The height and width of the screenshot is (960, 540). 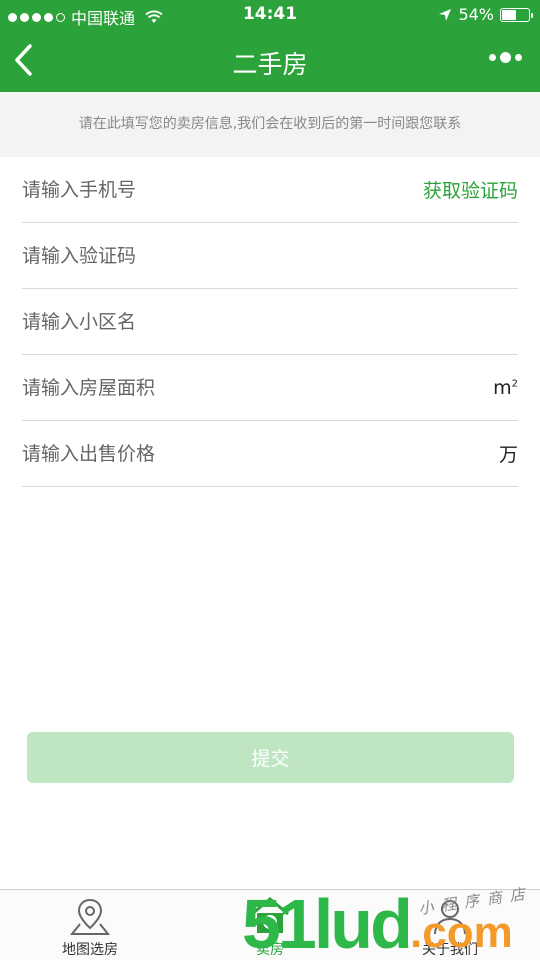 I want to click on get-code-button: 获取验证码, so click(x=470, y=189).